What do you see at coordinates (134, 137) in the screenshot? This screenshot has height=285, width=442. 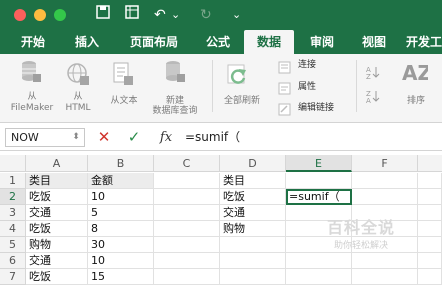 I see `enter-formula-button: ✓` at bounding box center [134, 137].